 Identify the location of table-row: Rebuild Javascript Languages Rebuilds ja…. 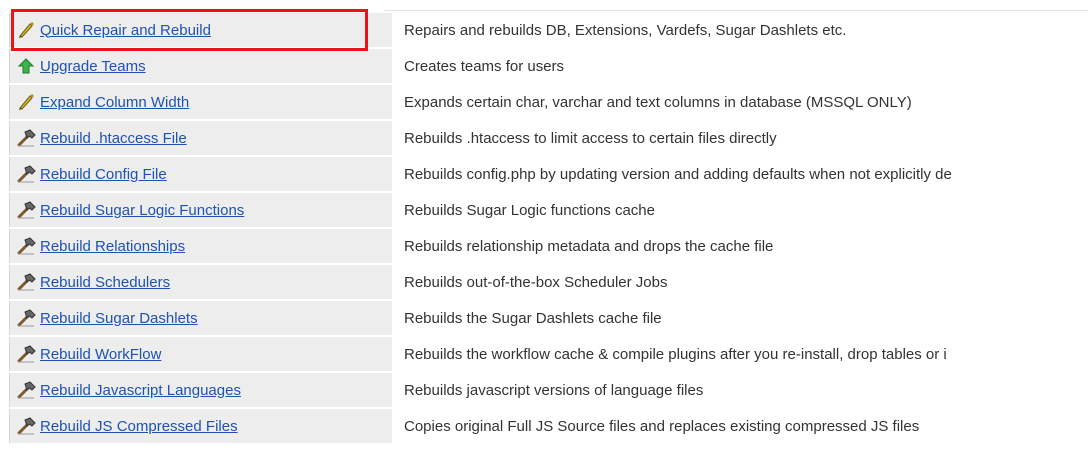
(548, 390).